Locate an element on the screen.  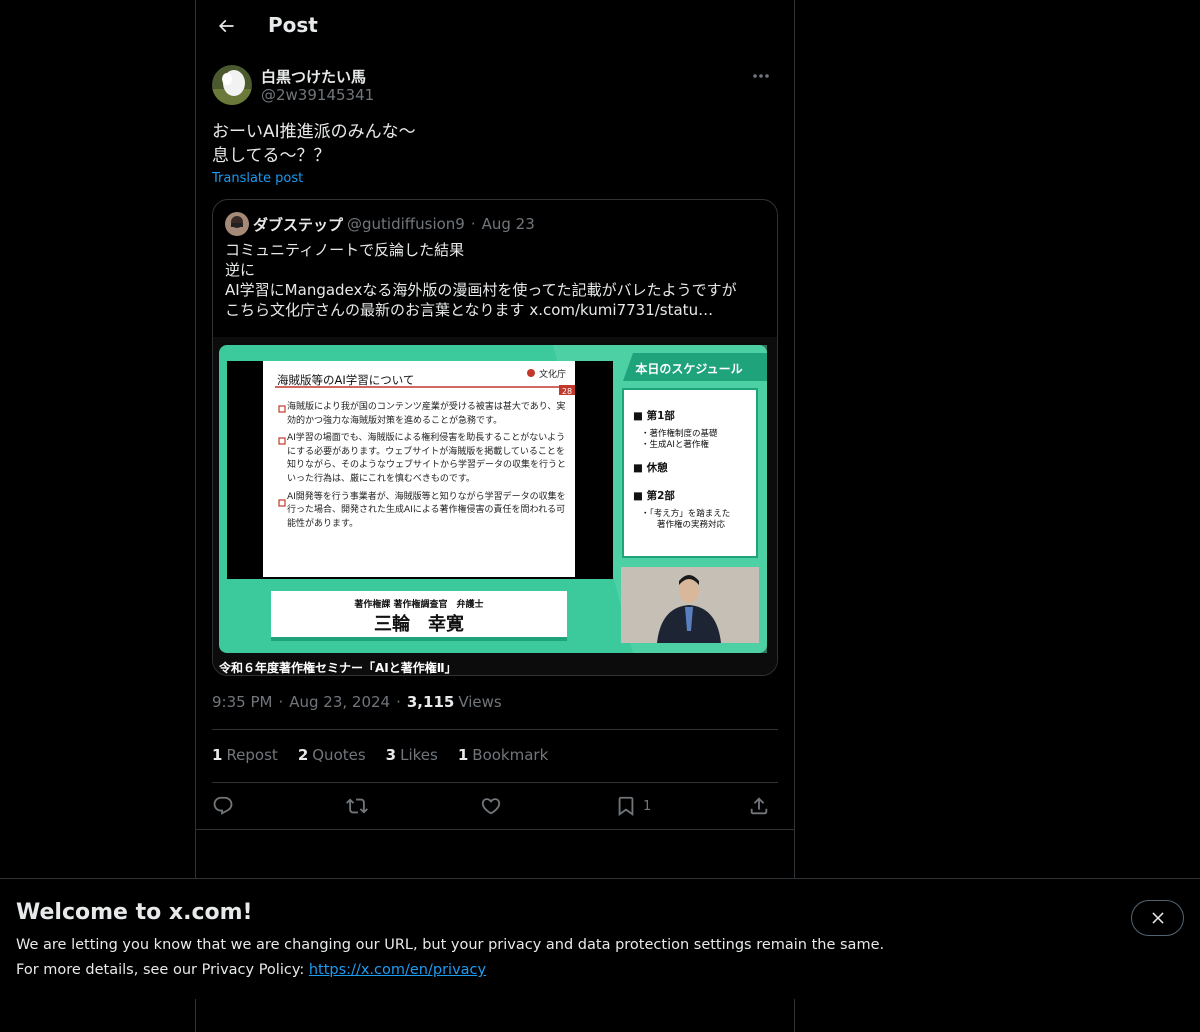
quotes-count: 2 is located at coordinates (303, 755).